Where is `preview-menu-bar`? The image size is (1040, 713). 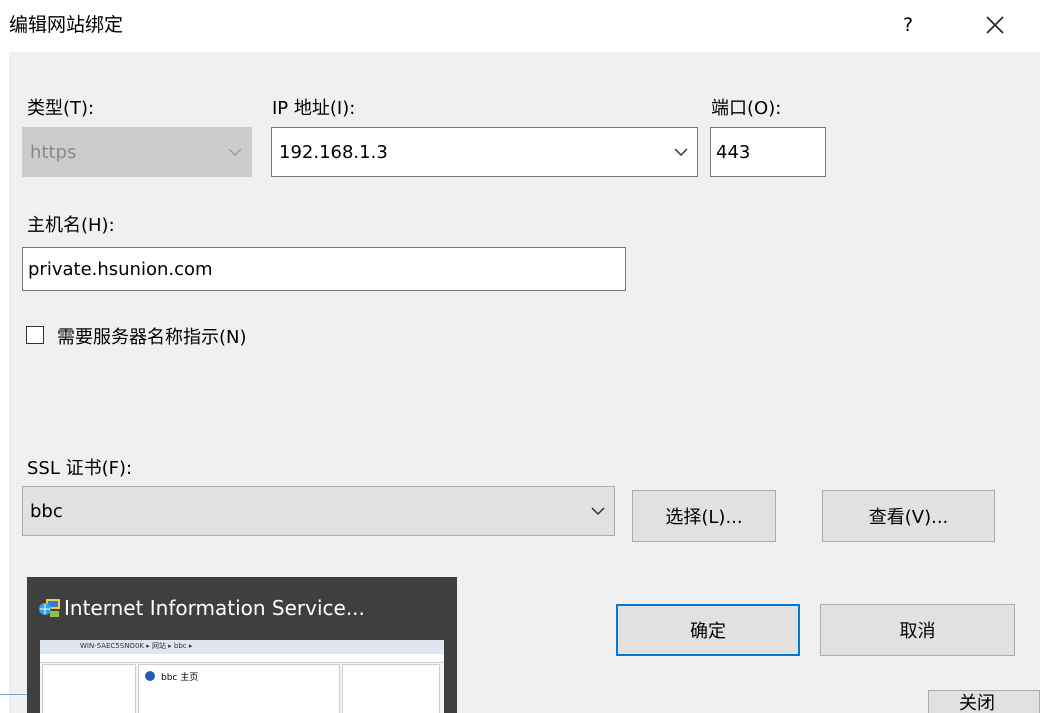
preview-menu-bar is located at coordinates (242, 658).